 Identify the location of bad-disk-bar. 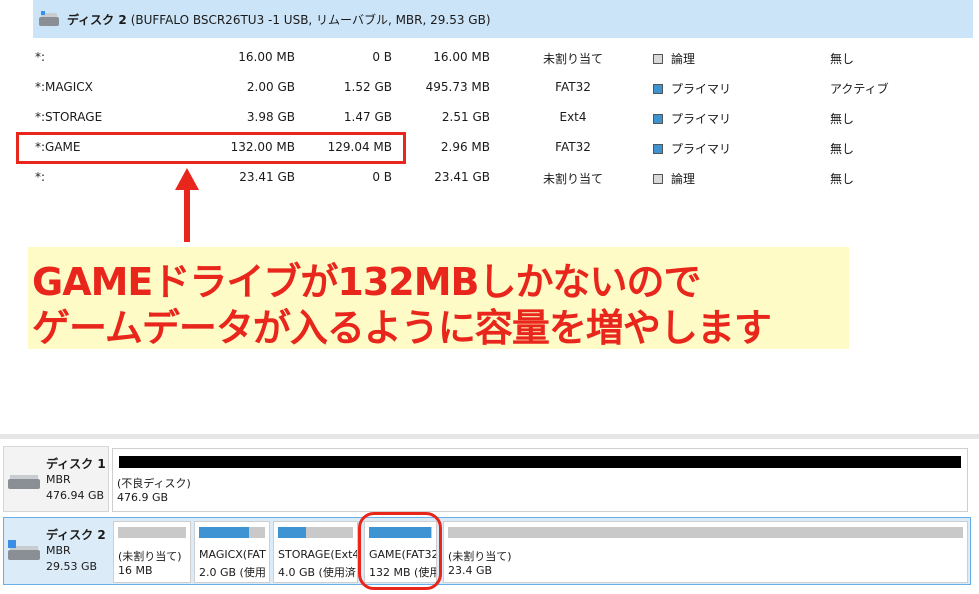
(540, 462).